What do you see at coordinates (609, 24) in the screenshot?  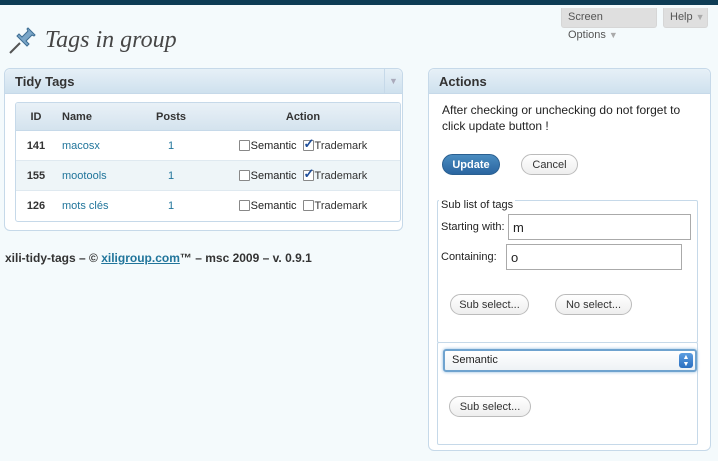 I see `screen-options-button: Screen Options ▼` at bounding box center [609, 24].